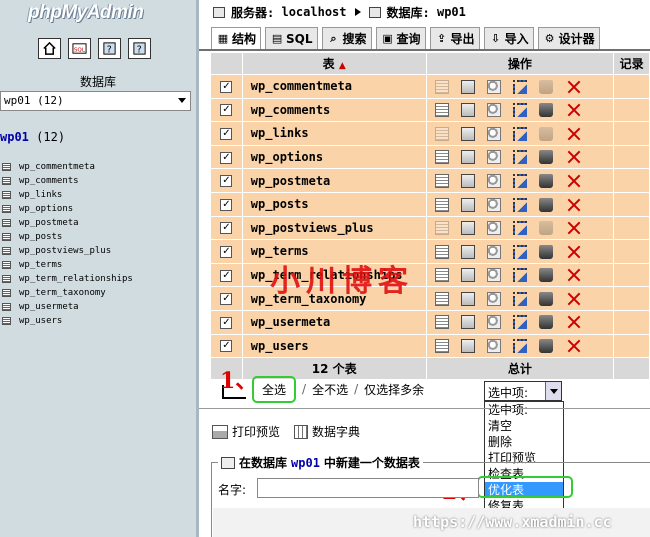 Image resolution: width=650 pixels, height=537 pixels. I want to click on database-title: wp01 (12), so click(32, 137).